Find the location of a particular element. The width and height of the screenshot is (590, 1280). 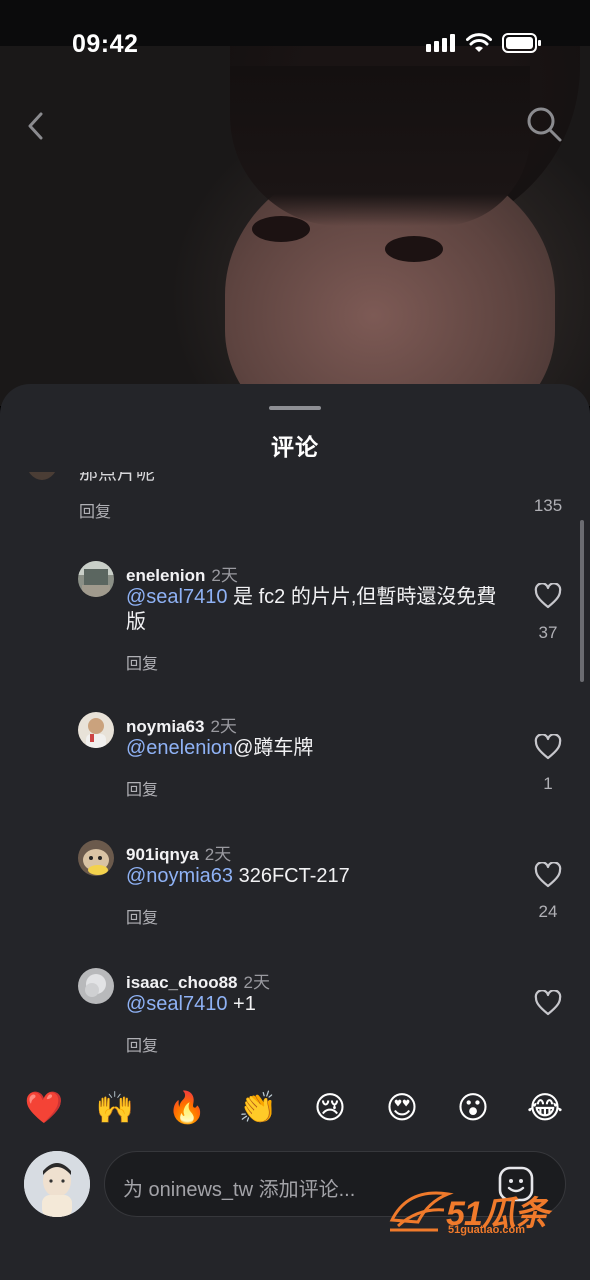

emoji-heart-eyes: 😍 is located at coordinates (402, 1108).